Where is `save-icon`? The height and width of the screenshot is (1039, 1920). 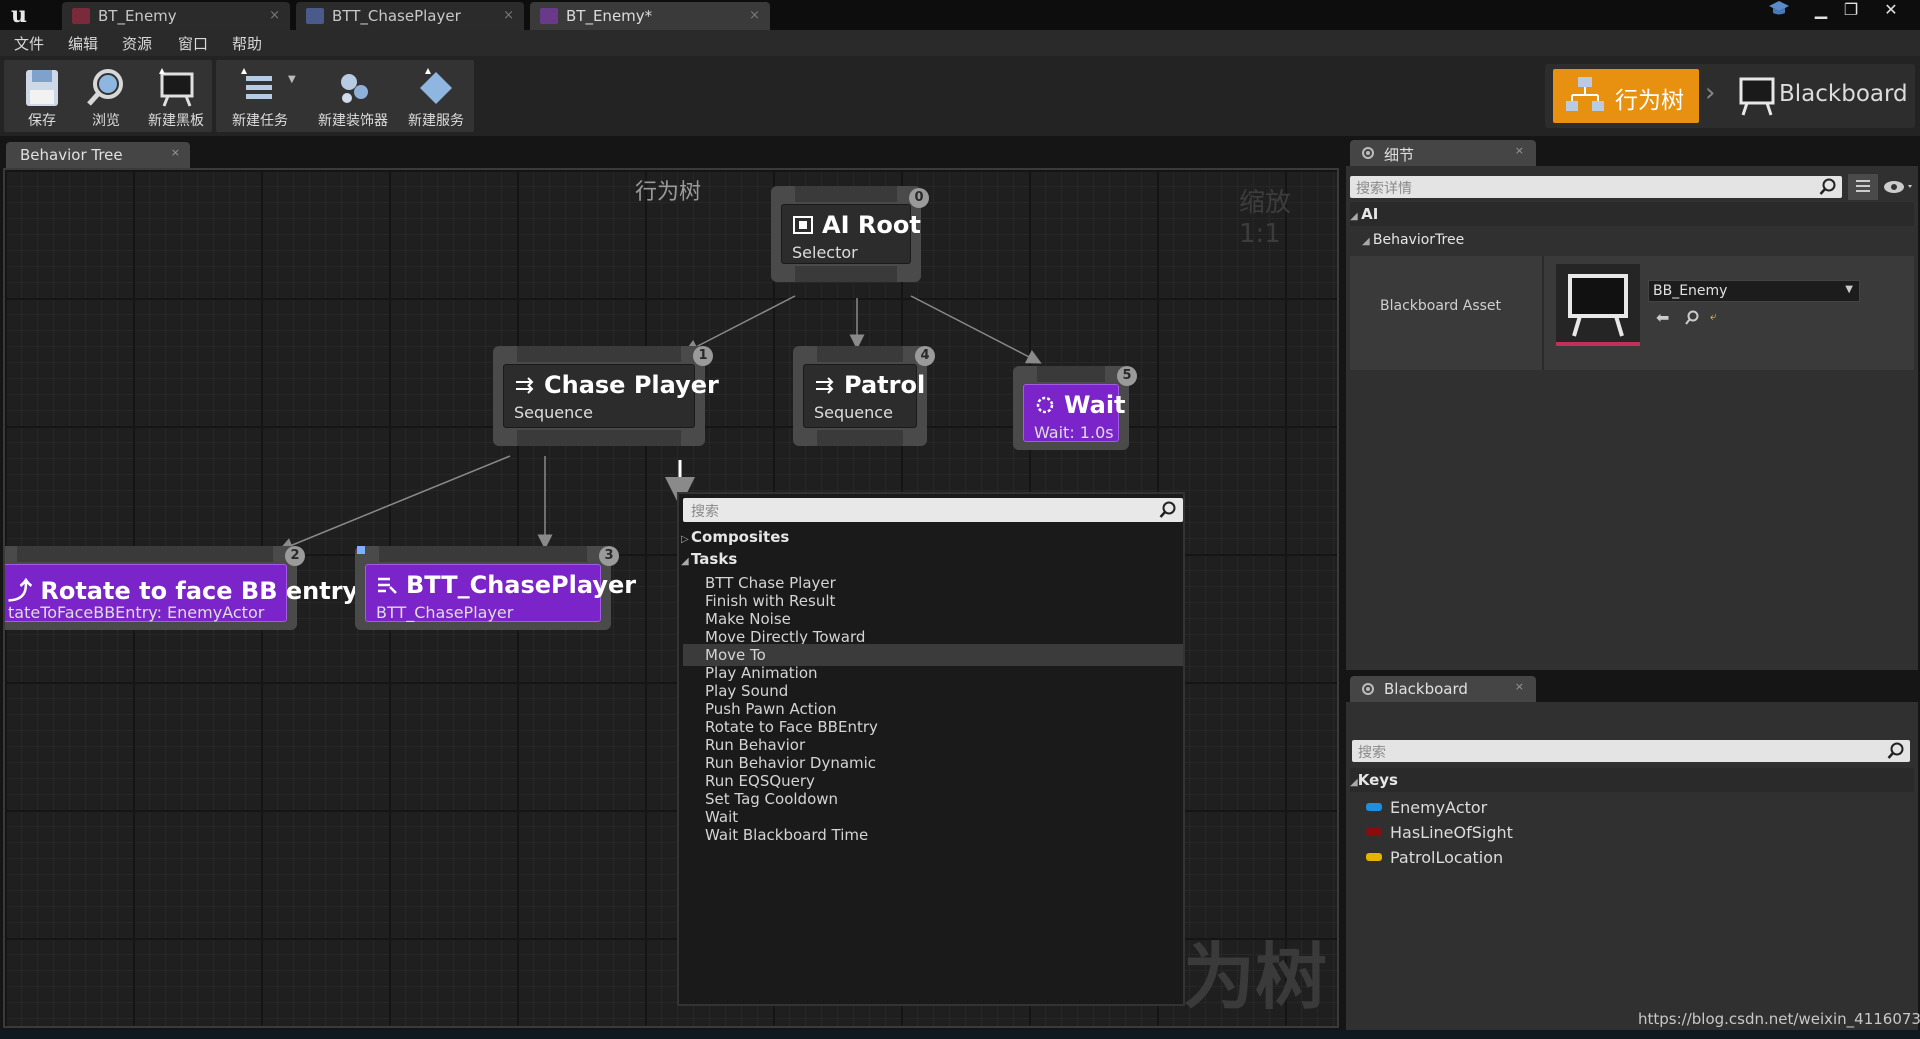 save-icon is located at coordinates (42, 88).